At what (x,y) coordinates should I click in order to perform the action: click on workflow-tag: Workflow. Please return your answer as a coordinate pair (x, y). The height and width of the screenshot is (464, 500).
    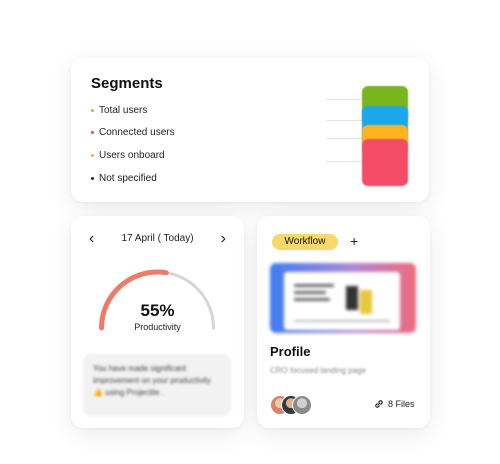
    Looking at the image, I should click on (305, 242).